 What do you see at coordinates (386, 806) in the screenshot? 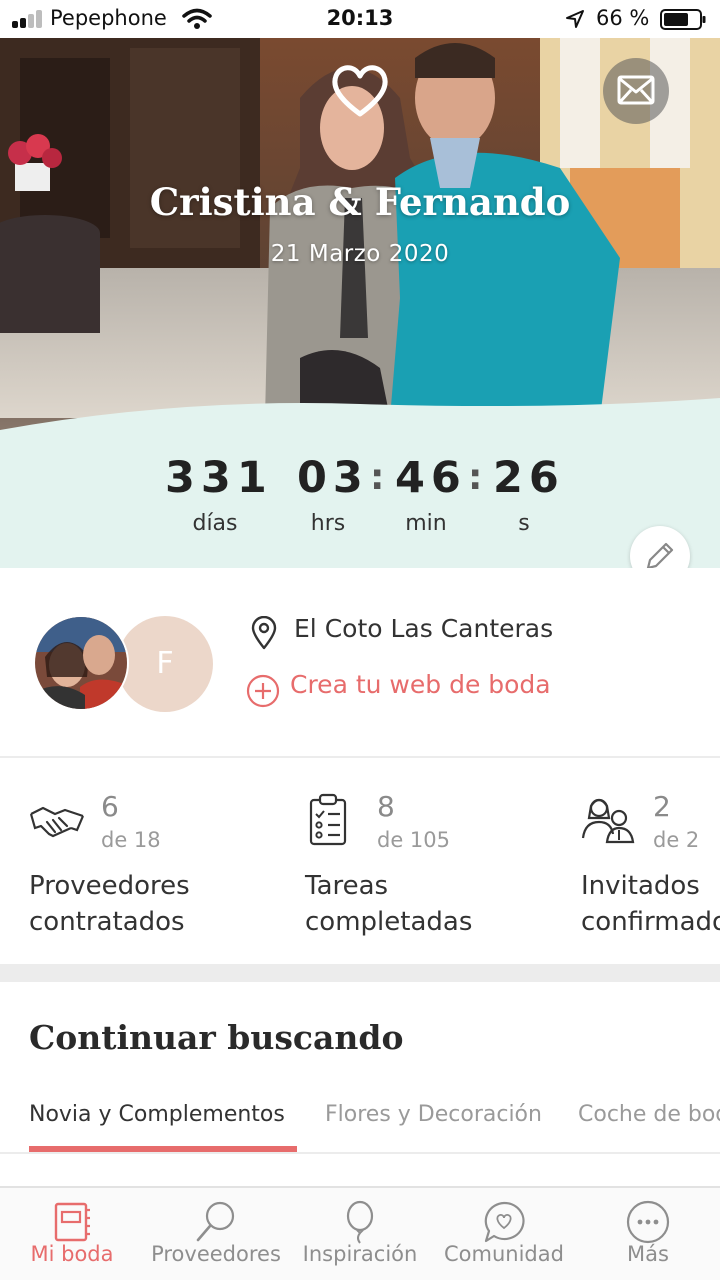
I see `stat-count: 8` at bounding box center [386, 806].